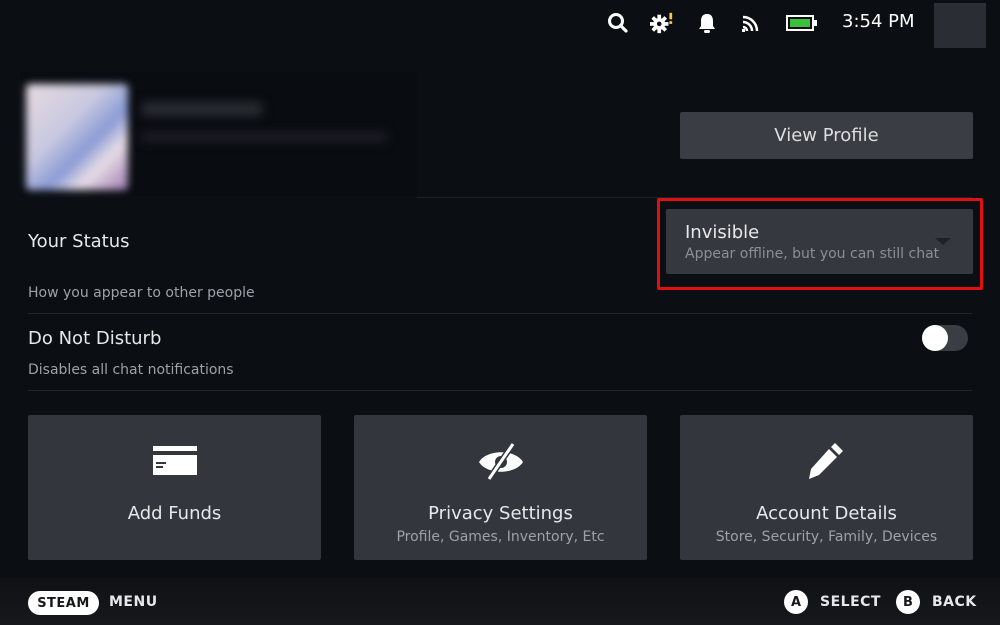 This screenshot has height=625, width=1000. I want to click on chevron-down-icon, so click(943, 241).